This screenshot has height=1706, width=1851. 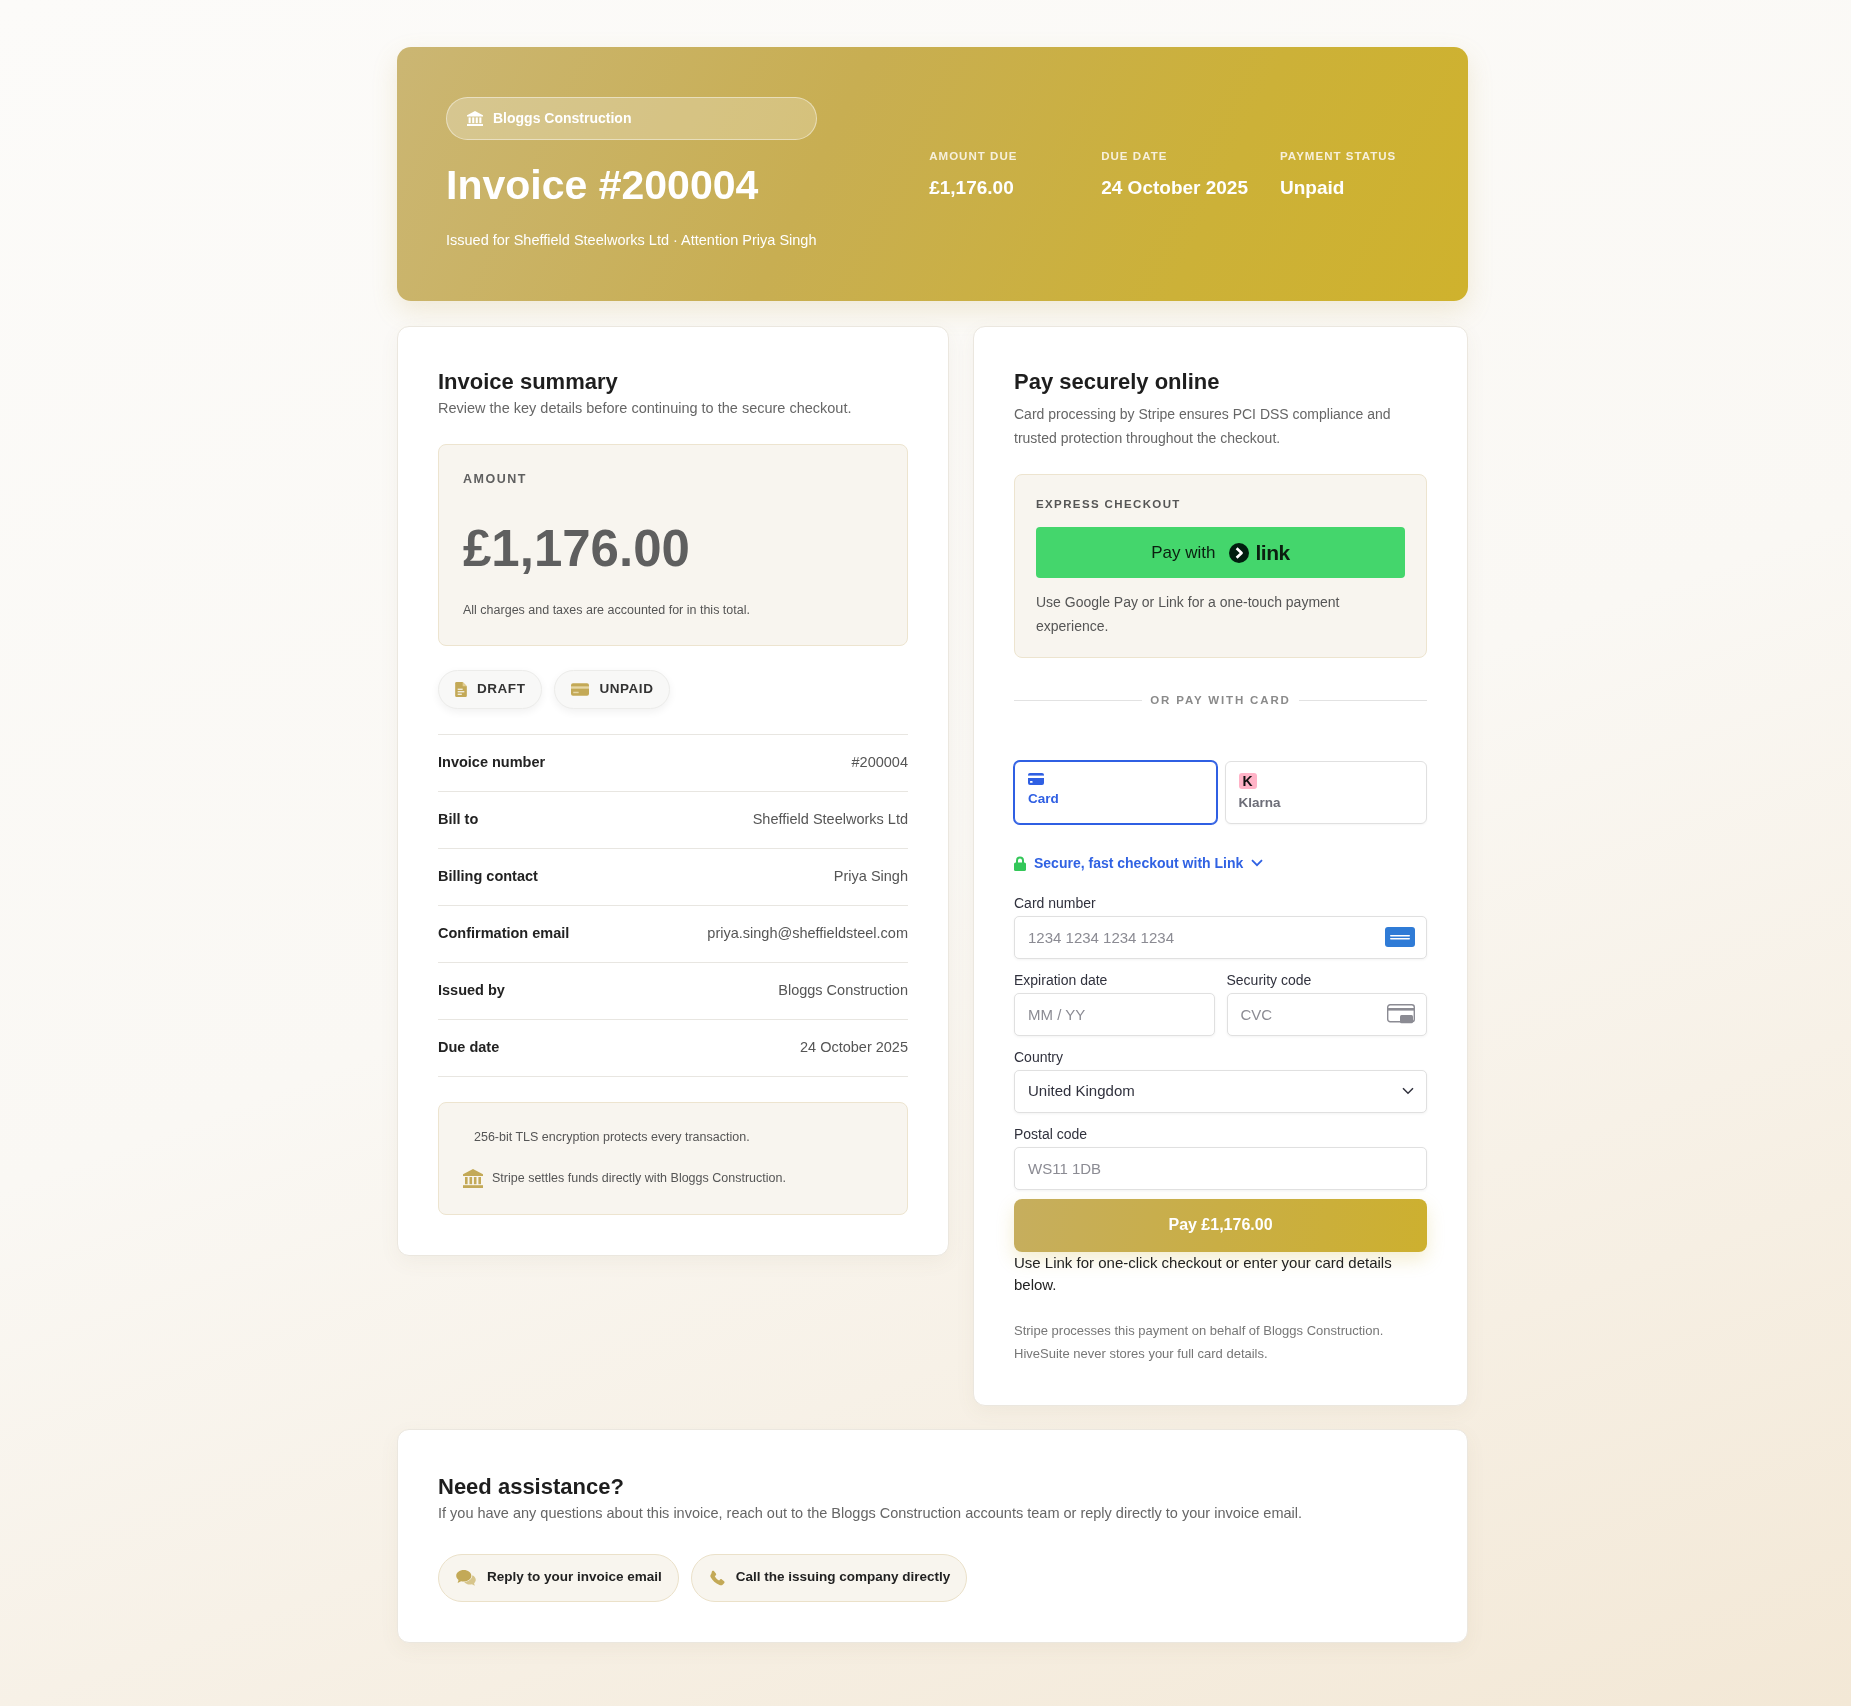 What do you see at coordinates (1247, 781) in the screenshot?
I see `letter-tile-icon: K` at bounding box center [1247, 781].